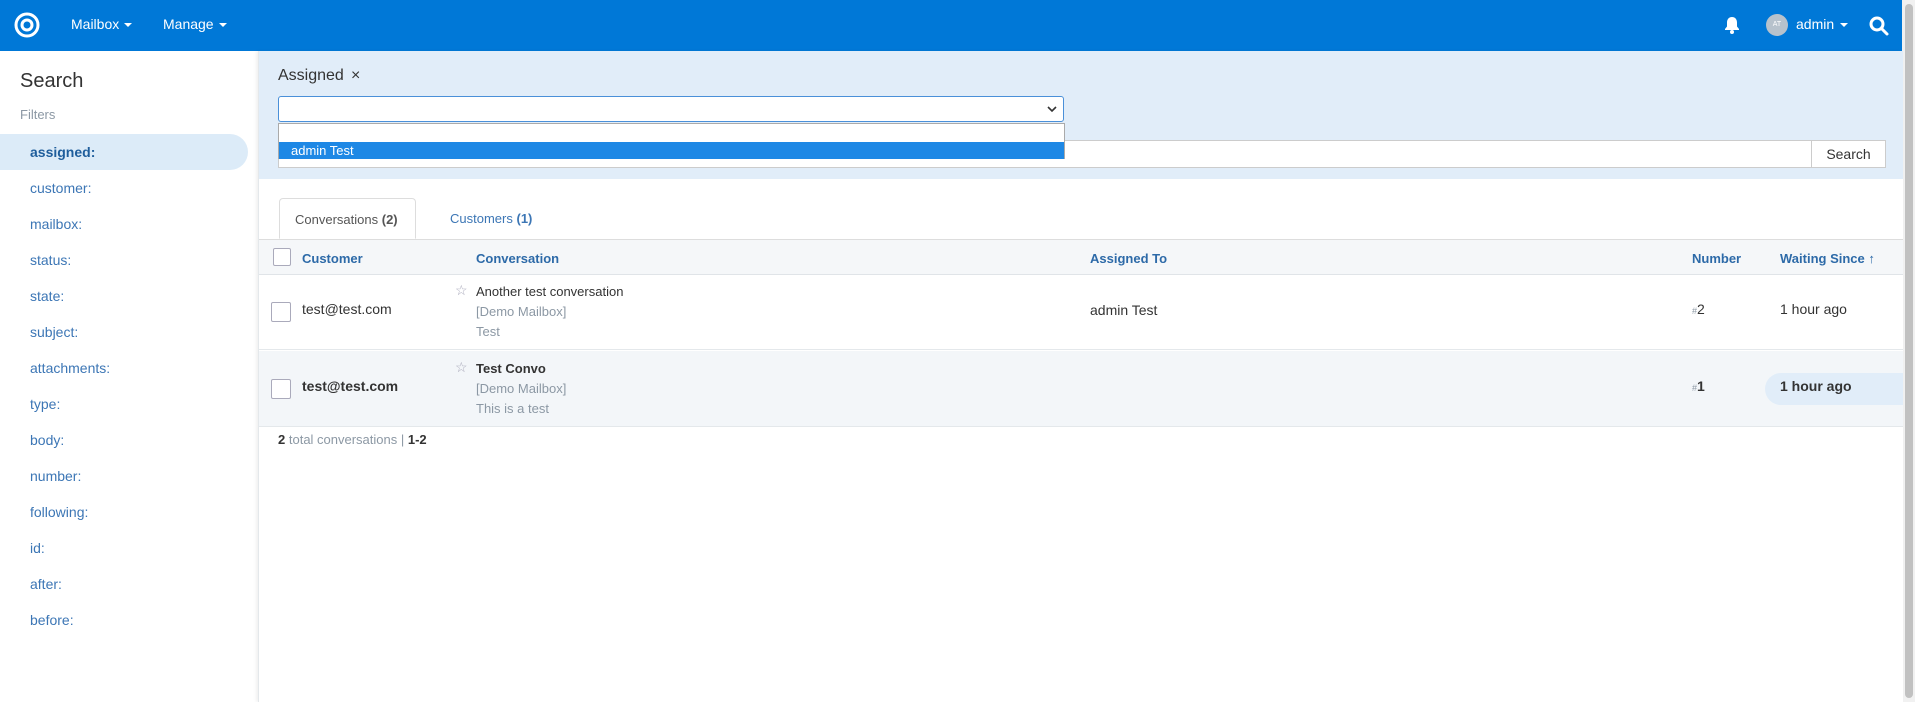  Describe the element at coordinates (517, 258) in the screenshot. I see `column-conversation: Conversation` at that location.